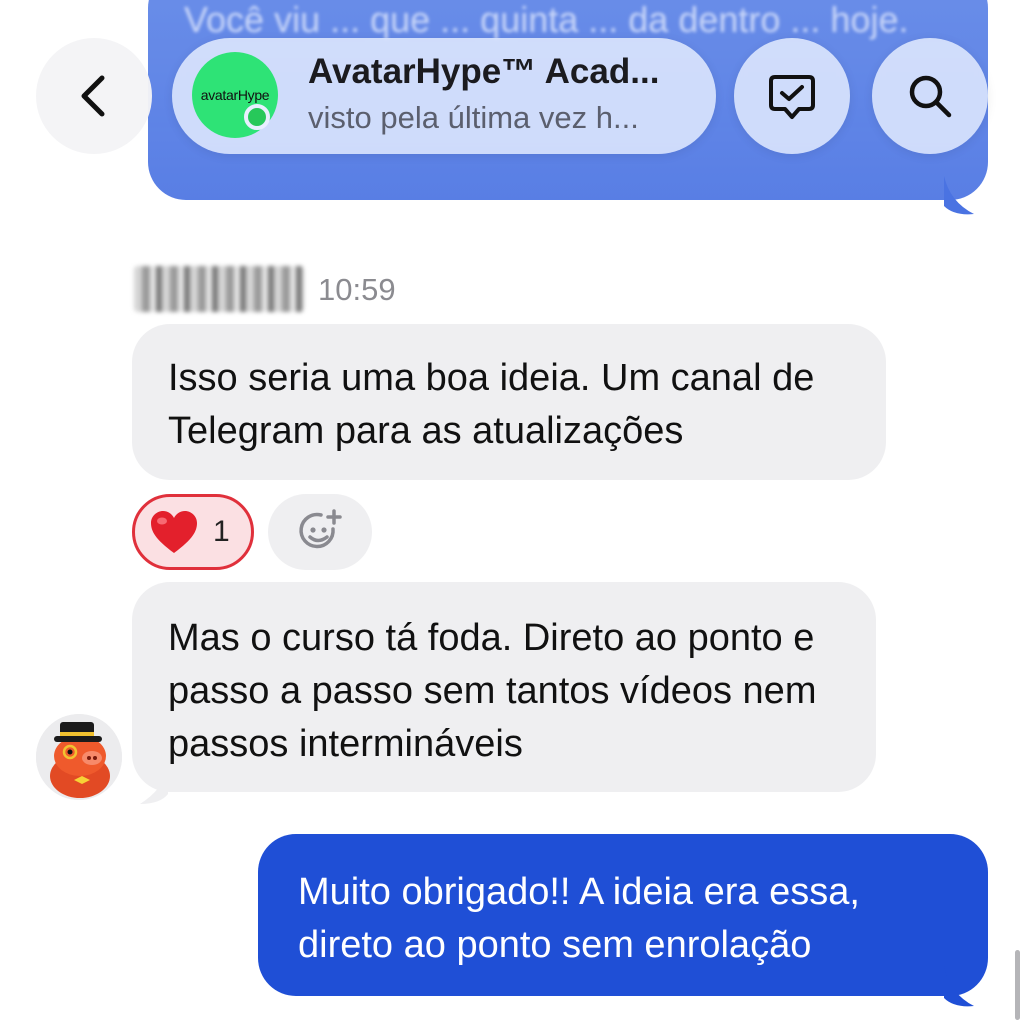 The width and height of the screenshot is (1024, 1024). Describe the element at coordinates (235, 95) in the screenshot. I see `avatar-logo-text: avatarHype` at that location.